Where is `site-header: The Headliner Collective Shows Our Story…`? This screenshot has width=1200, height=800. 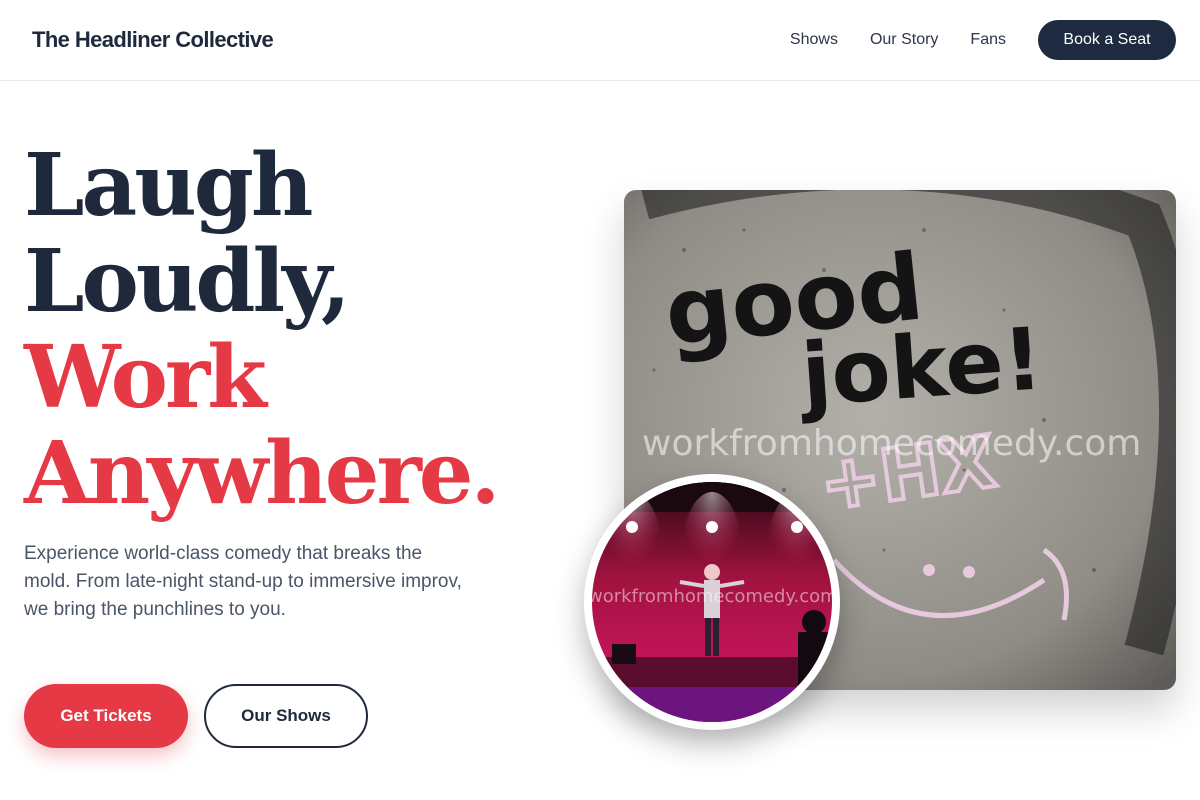 site-header: The Headliner Collective Shows Our Story… is located at coordinates (600, 40).